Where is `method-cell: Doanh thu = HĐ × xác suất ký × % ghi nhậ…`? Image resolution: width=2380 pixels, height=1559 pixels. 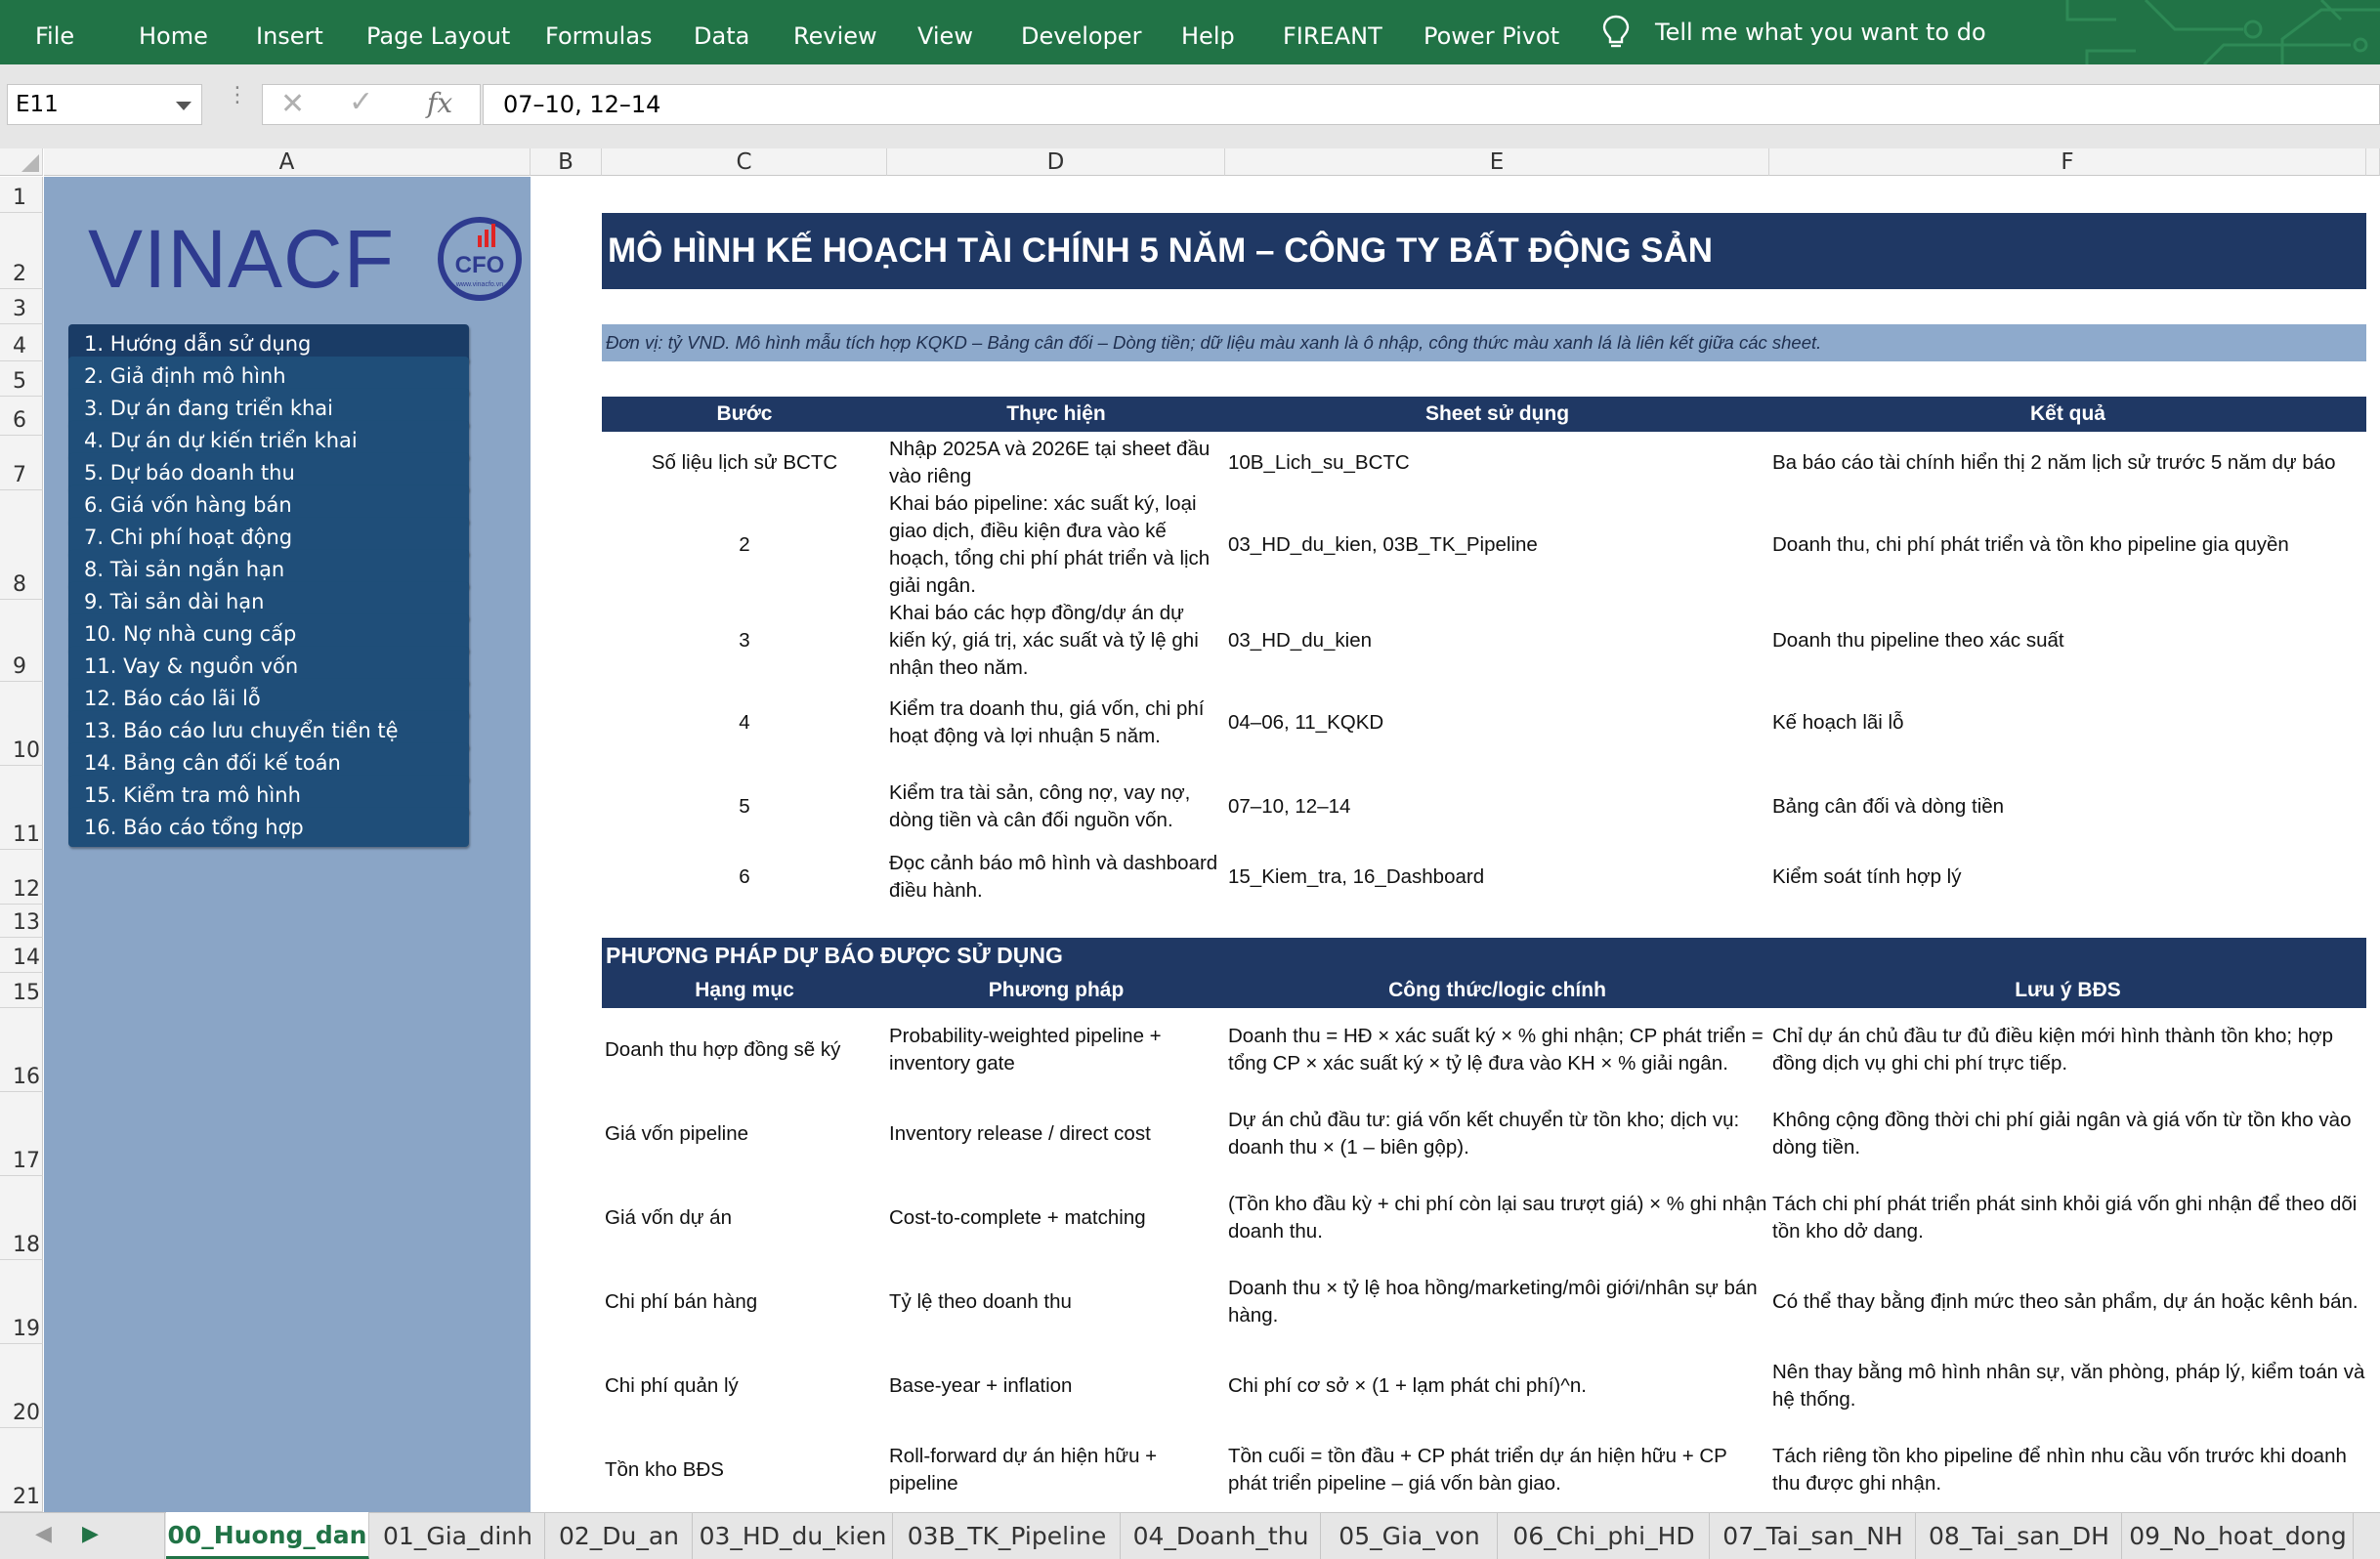 method-cell: Doanh thu = HĐ × xác suất ký × % ghi nhậ… is located at coordinates (1497, 1050).